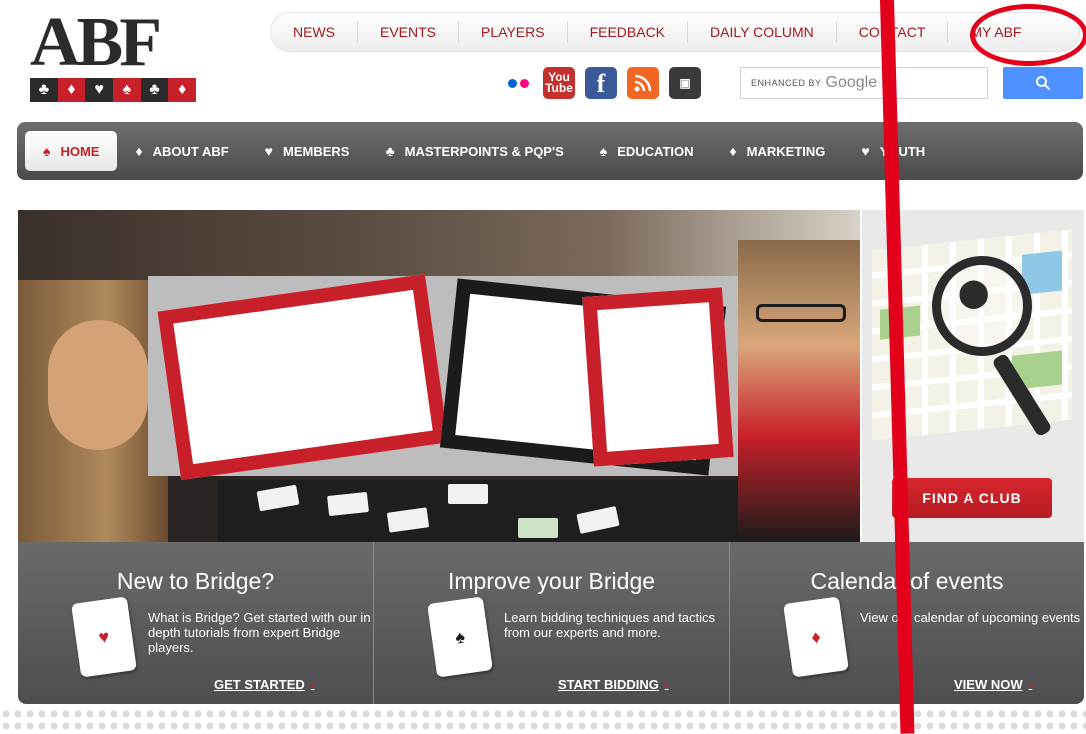  What do you see at coordinates (655, 151) in the screenshot?
I see `main-nav-label: EDUCATION` at bounding box center [655, 151].